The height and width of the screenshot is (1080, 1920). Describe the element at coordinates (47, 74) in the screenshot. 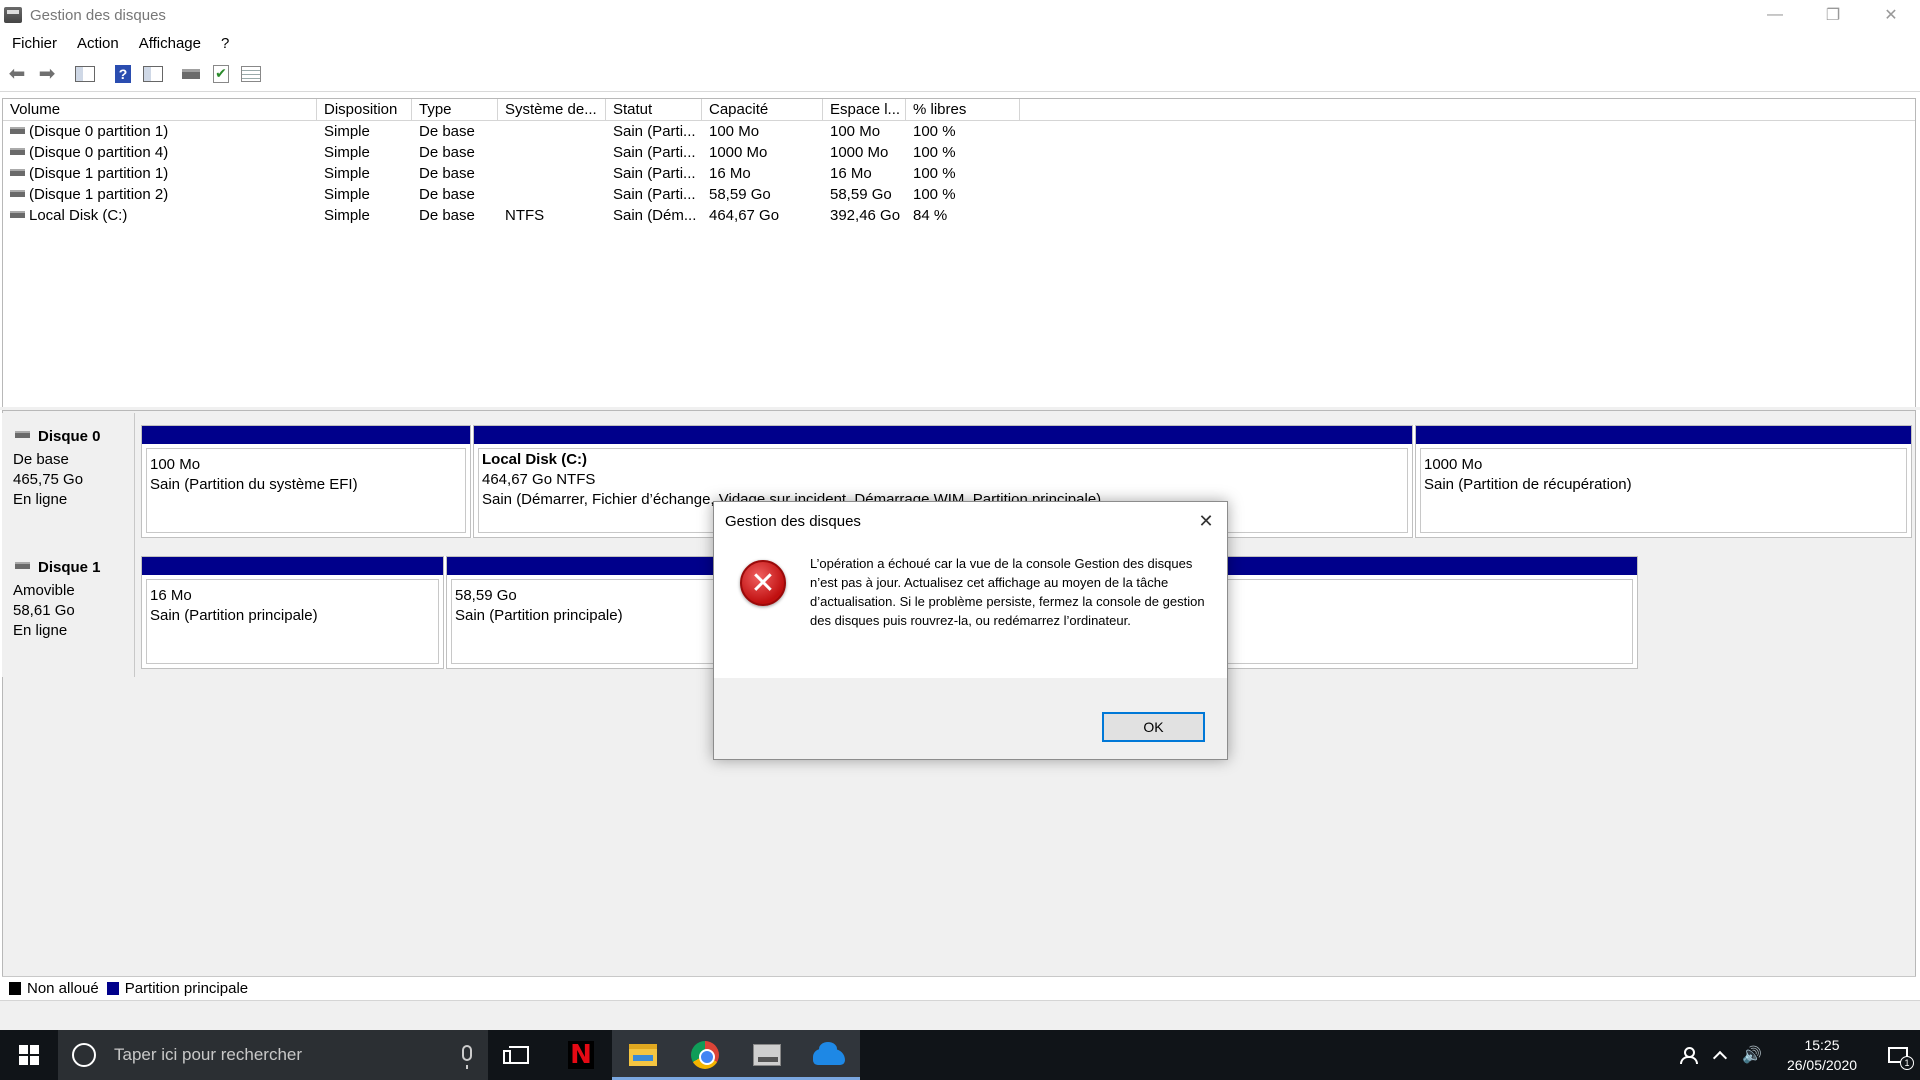

I see `forward-button: ➡` at that location.